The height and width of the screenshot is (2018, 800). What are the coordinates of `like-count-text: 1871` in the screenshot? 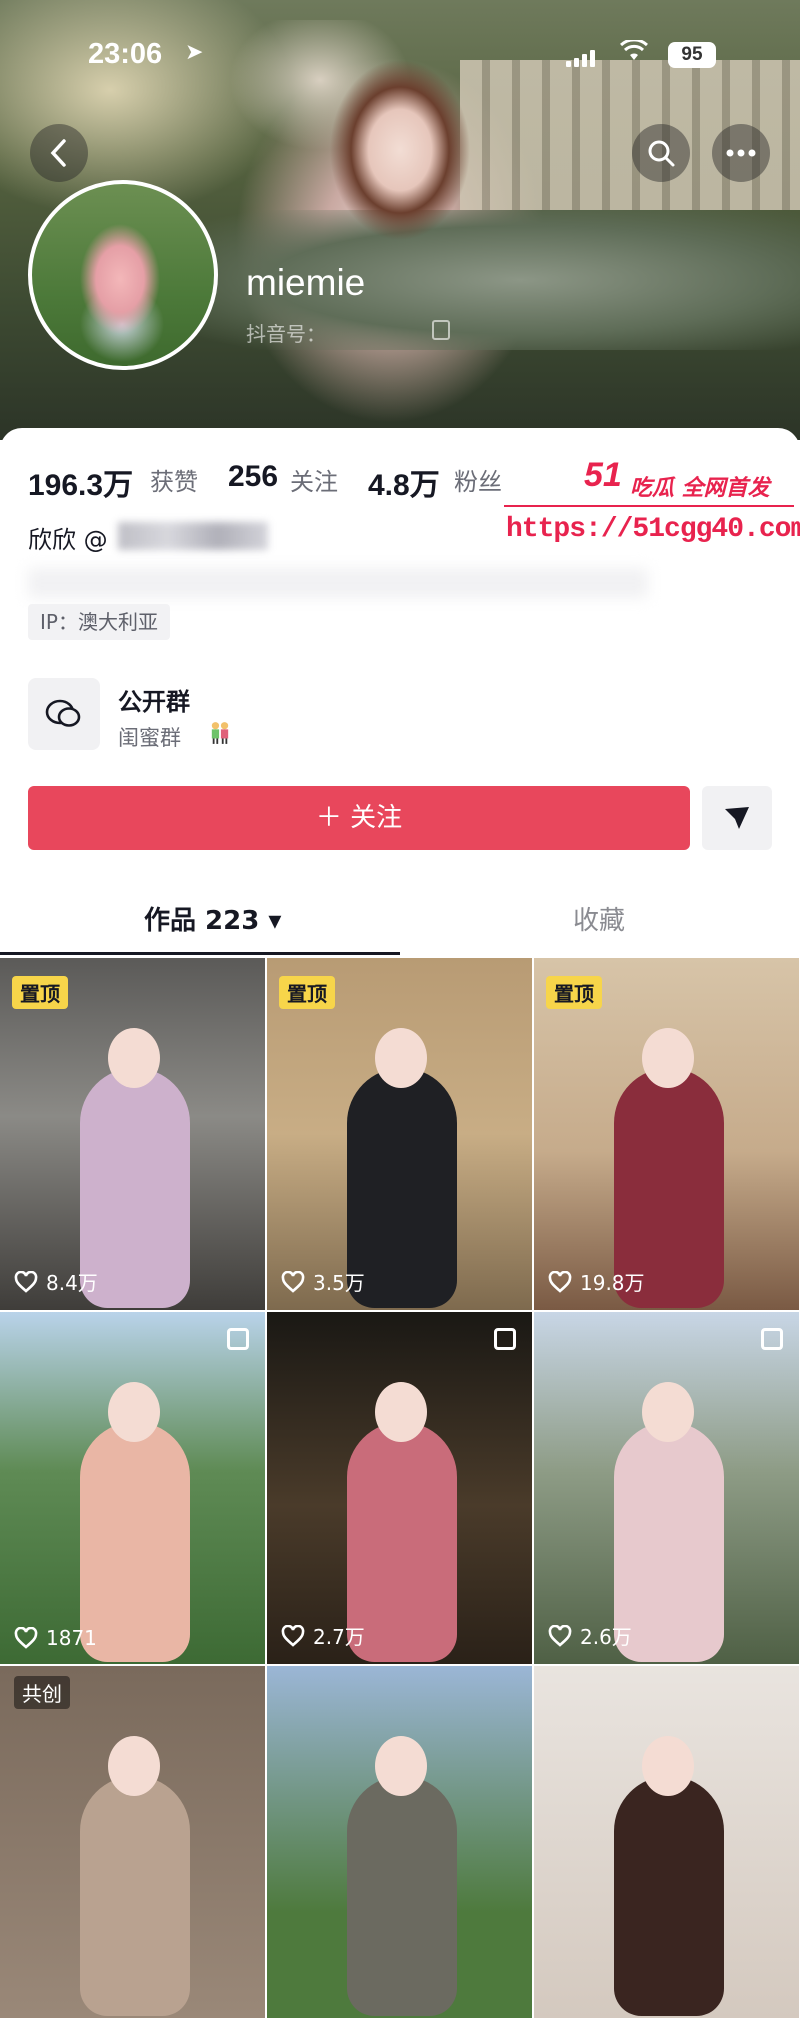 It's located at (71, 1638).